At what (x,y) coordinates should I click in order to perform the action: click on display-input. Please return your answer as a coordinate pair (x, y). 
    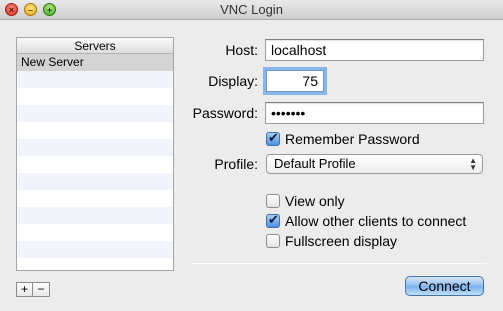
    Looking at the image, I should click on (295, 81).